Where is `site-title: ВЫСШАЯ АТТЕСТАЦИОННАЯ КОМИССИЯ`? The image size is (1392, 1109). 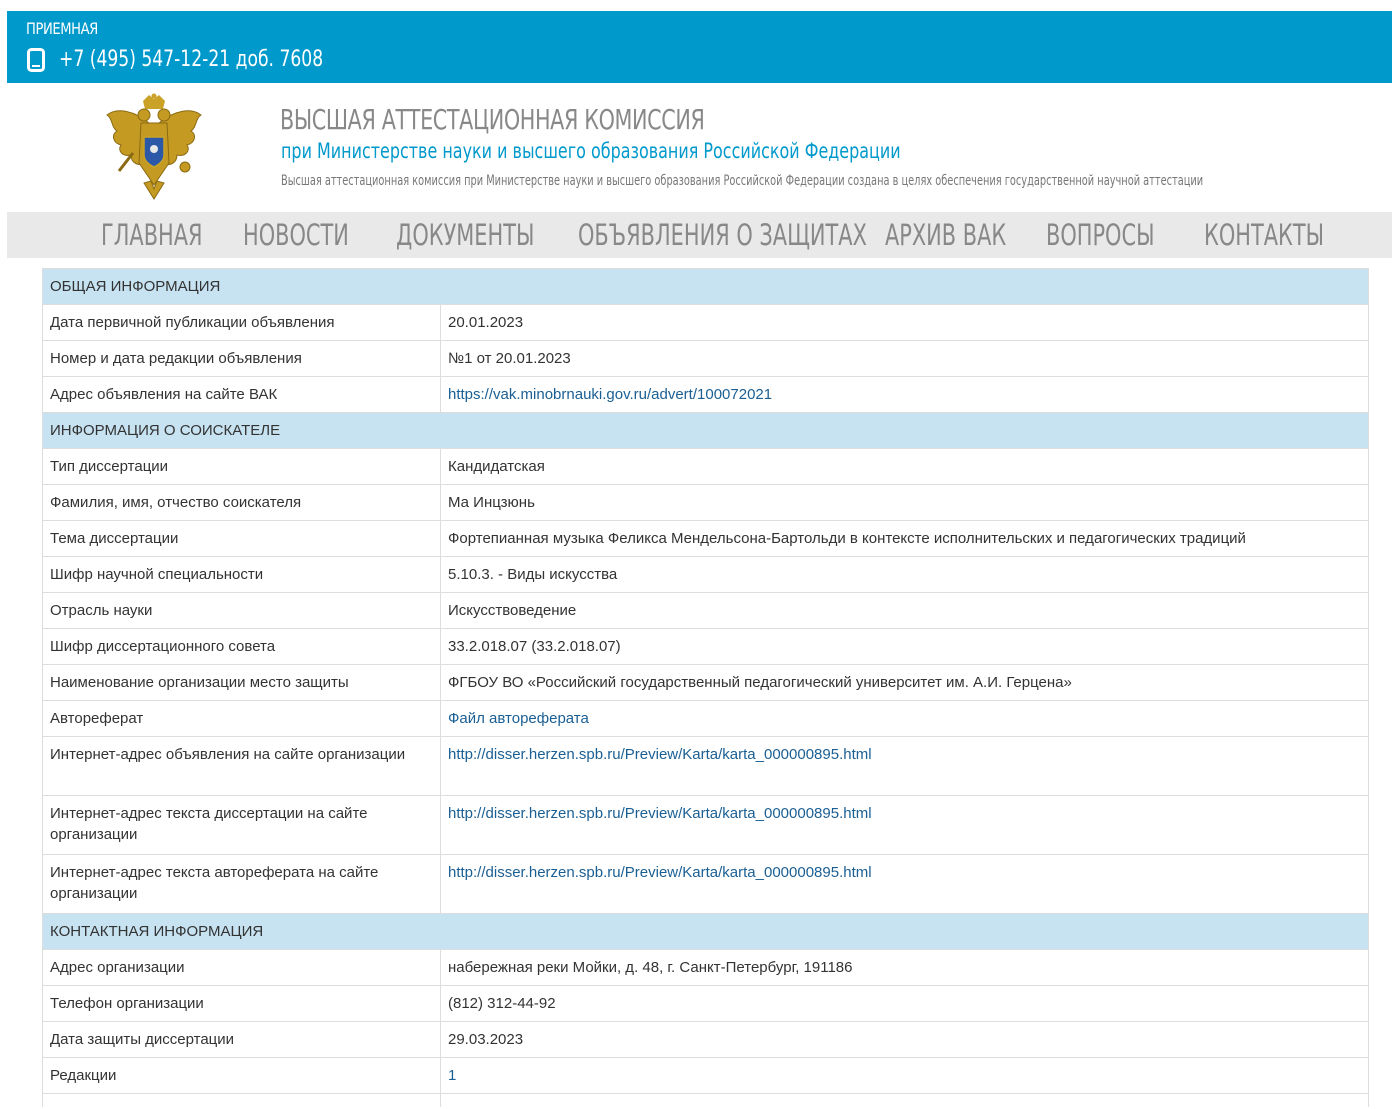
site-title: ВЫСШАЯ АТТЕСТАЦИОННАЯ КОМИССИЯ is located at coordinates (492, 119).